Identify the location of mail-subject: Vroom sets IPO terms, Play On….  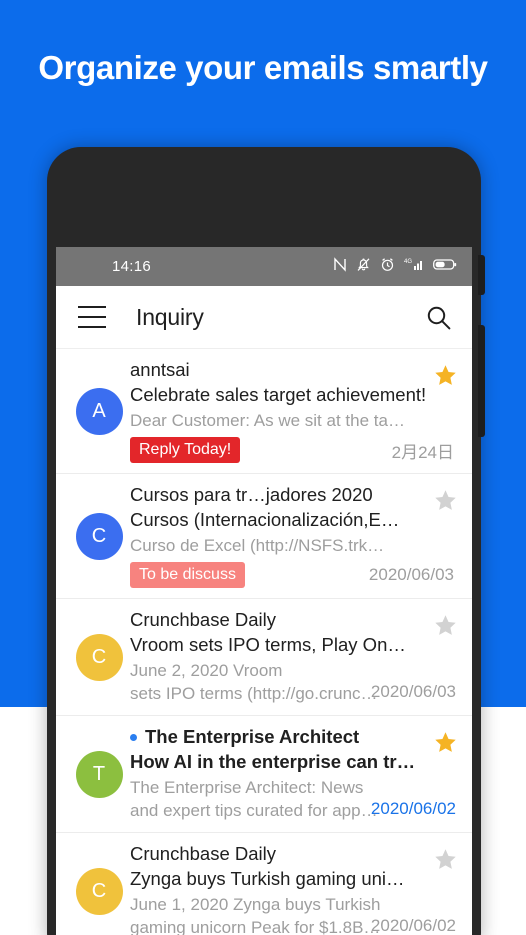
(268, 644).